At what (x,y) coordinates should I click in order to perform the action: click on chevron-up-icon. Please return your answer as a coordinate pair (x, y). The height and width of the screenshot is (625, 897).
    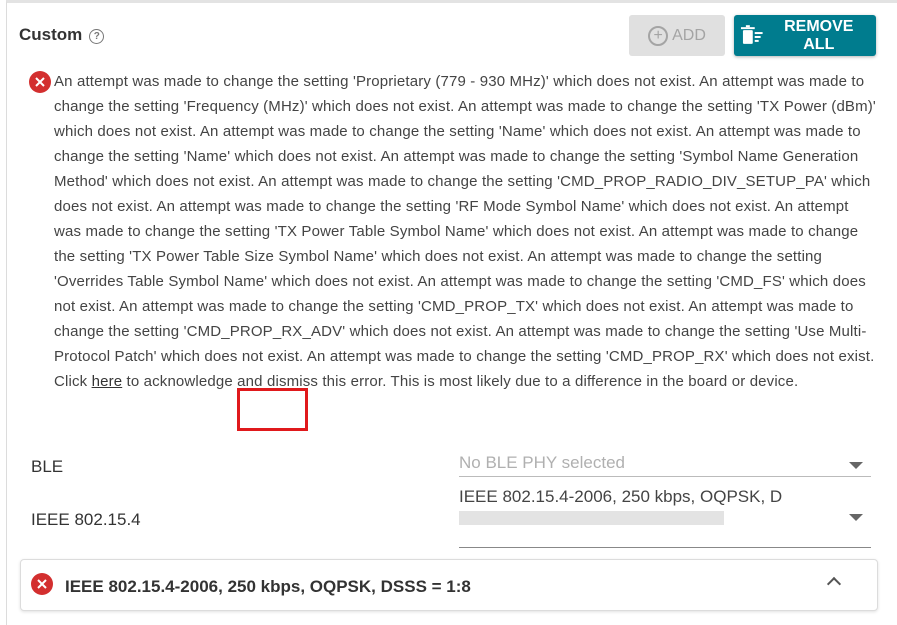
    Looking at the image, I should click on (834, 584).